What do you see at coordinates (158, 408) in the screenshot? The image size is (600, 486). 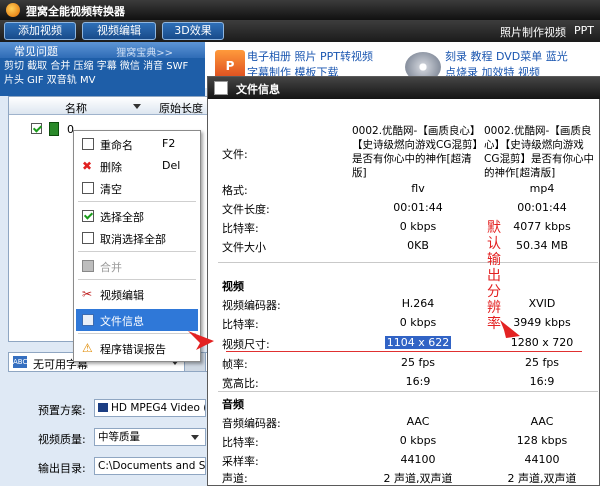 I see `preset-value: HD MPEG4 Video (` at bounding box center [158, 408].